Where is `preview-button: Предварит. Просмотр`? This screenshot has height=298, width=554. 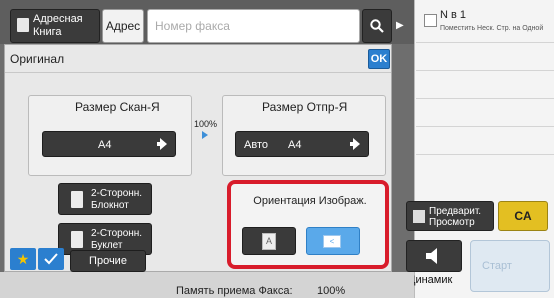 preview-button: Предварит. Просмотр is located at coordinates (450, 216).